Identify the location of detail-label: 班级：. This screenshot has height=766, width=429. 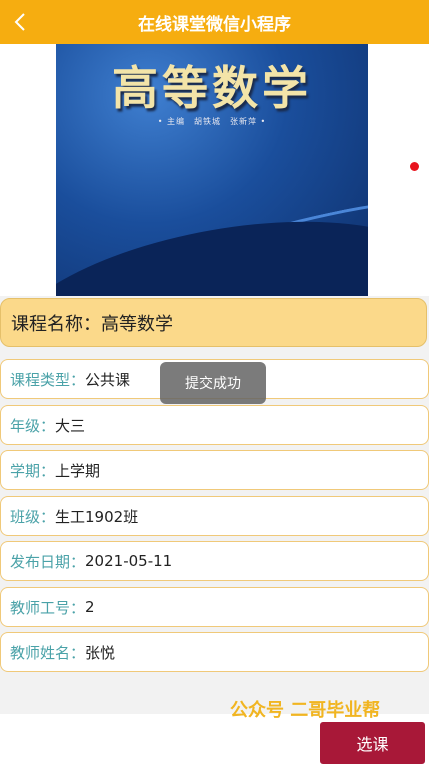
(33, 516).